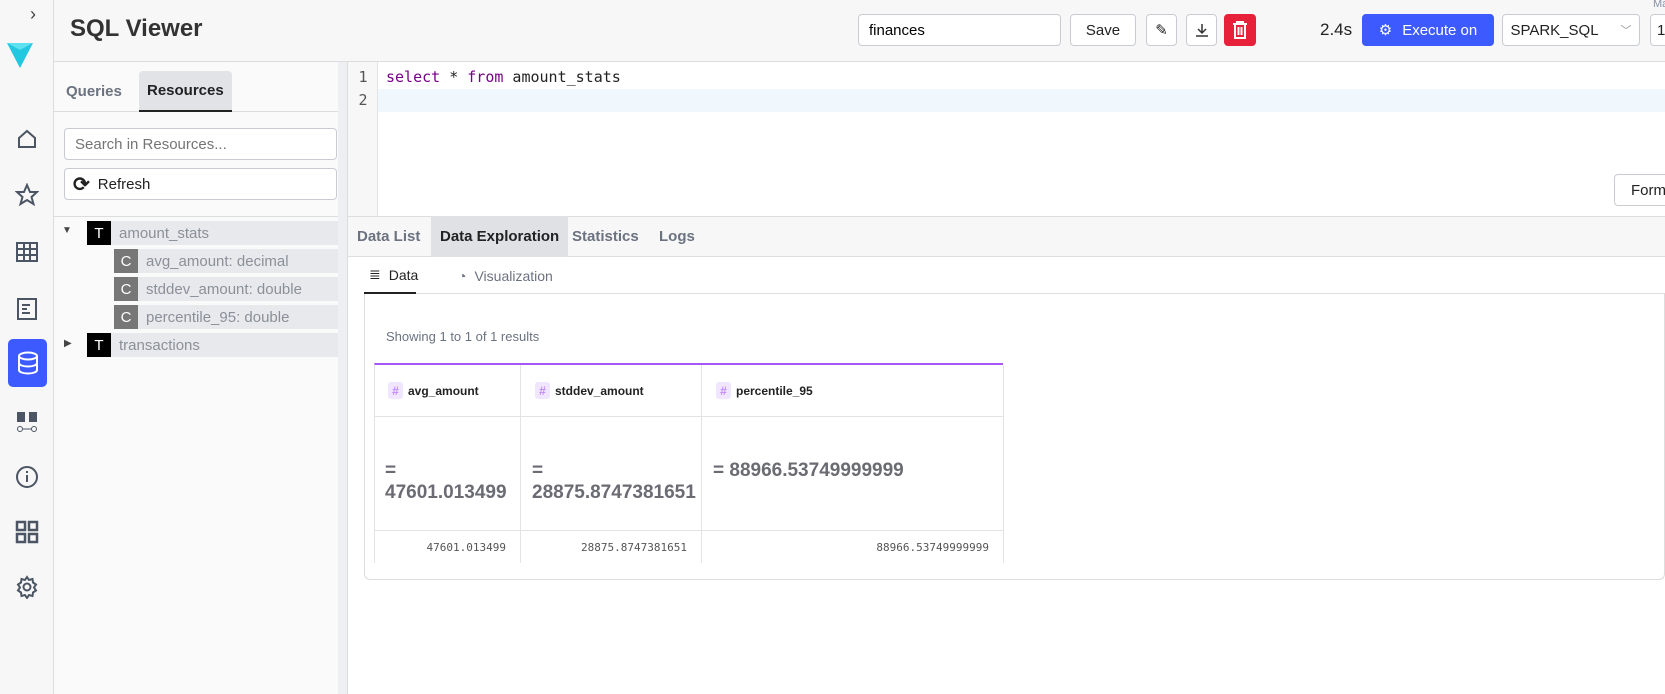 This screenshot has width=1665, height=694. Describe the element at coordinates (466, 547) in the screenshot. I see `cell-value: 47601.013499` at that location.